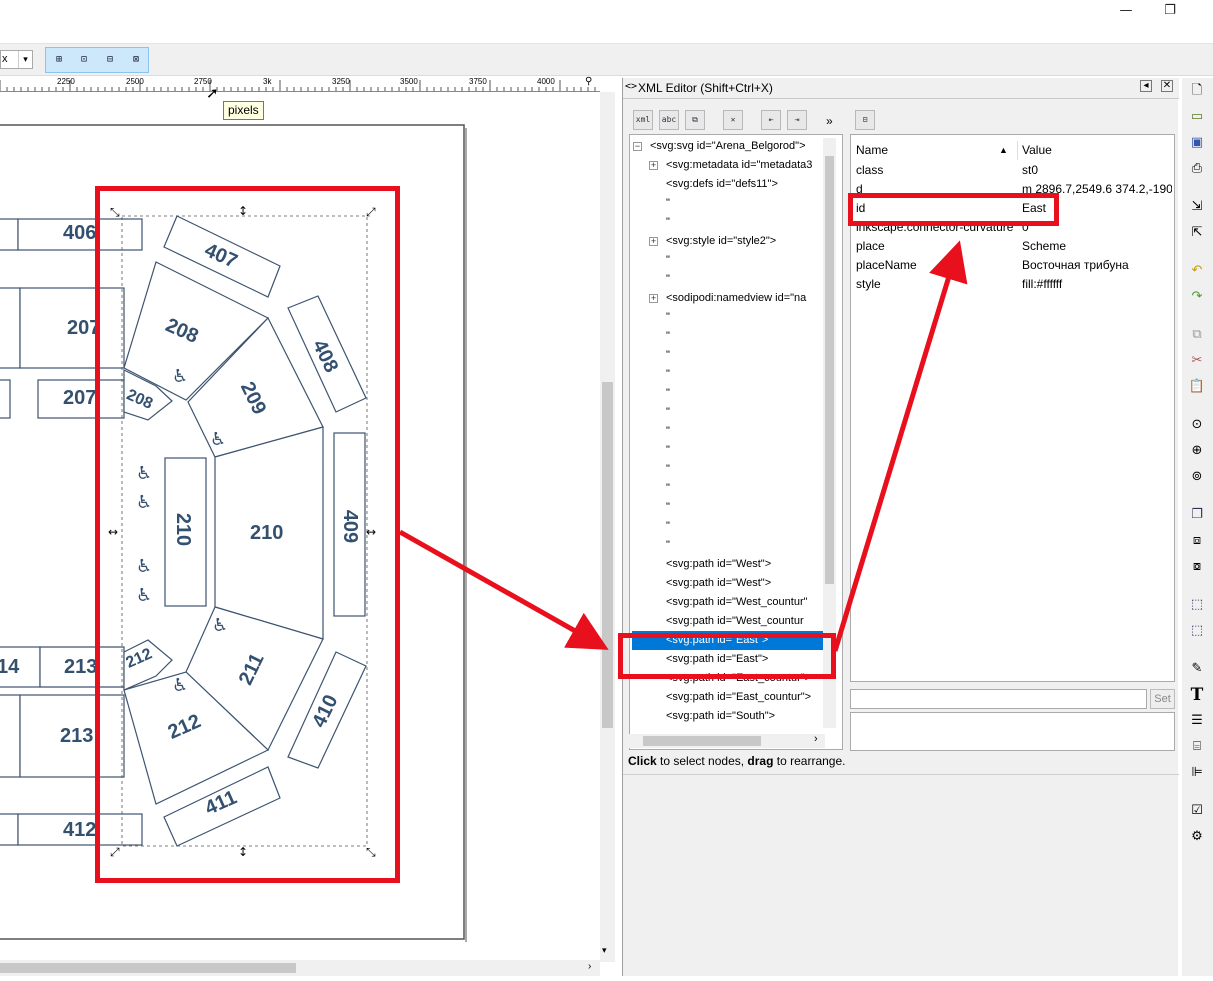 The height and width of the screenshot is (981, 1213). I want to click on copy-icon: ⧉, so click(1197, 335).